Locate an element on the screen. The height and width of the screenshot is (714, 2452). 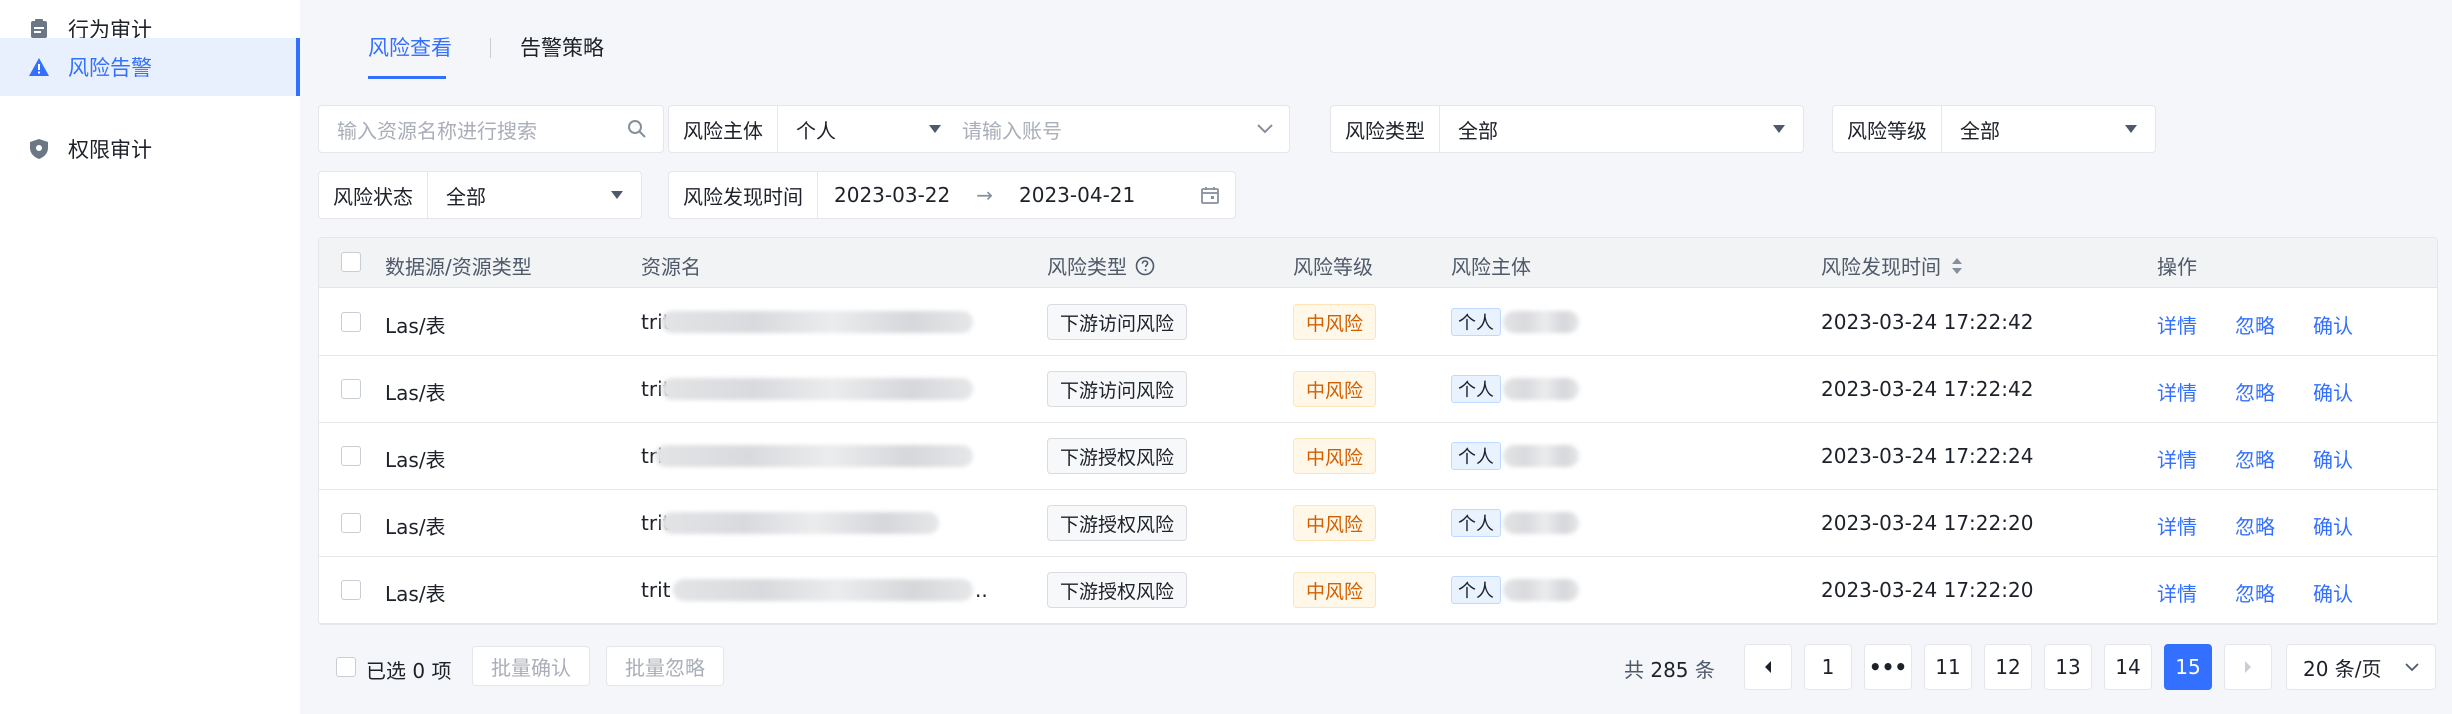
sidebar-item-permission-audit: 权限审计 is located at coordinates (150, 149).